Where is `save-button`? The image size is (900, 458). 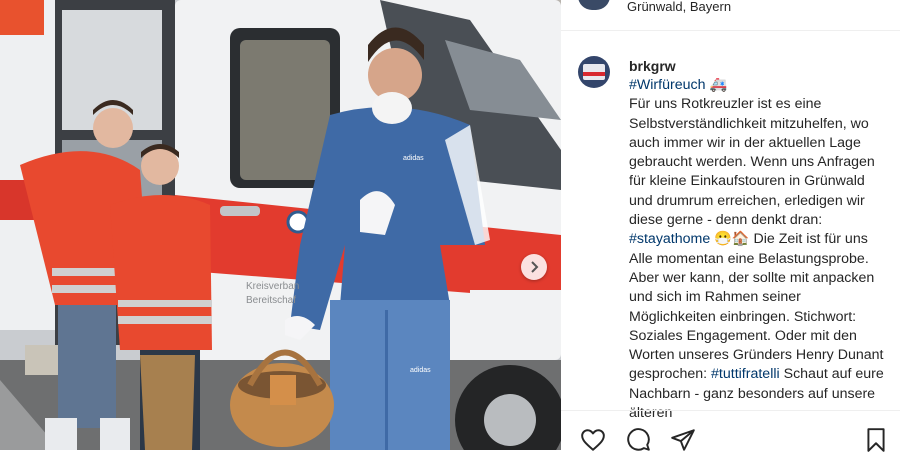 save-button is located at coordinates (876, 440).